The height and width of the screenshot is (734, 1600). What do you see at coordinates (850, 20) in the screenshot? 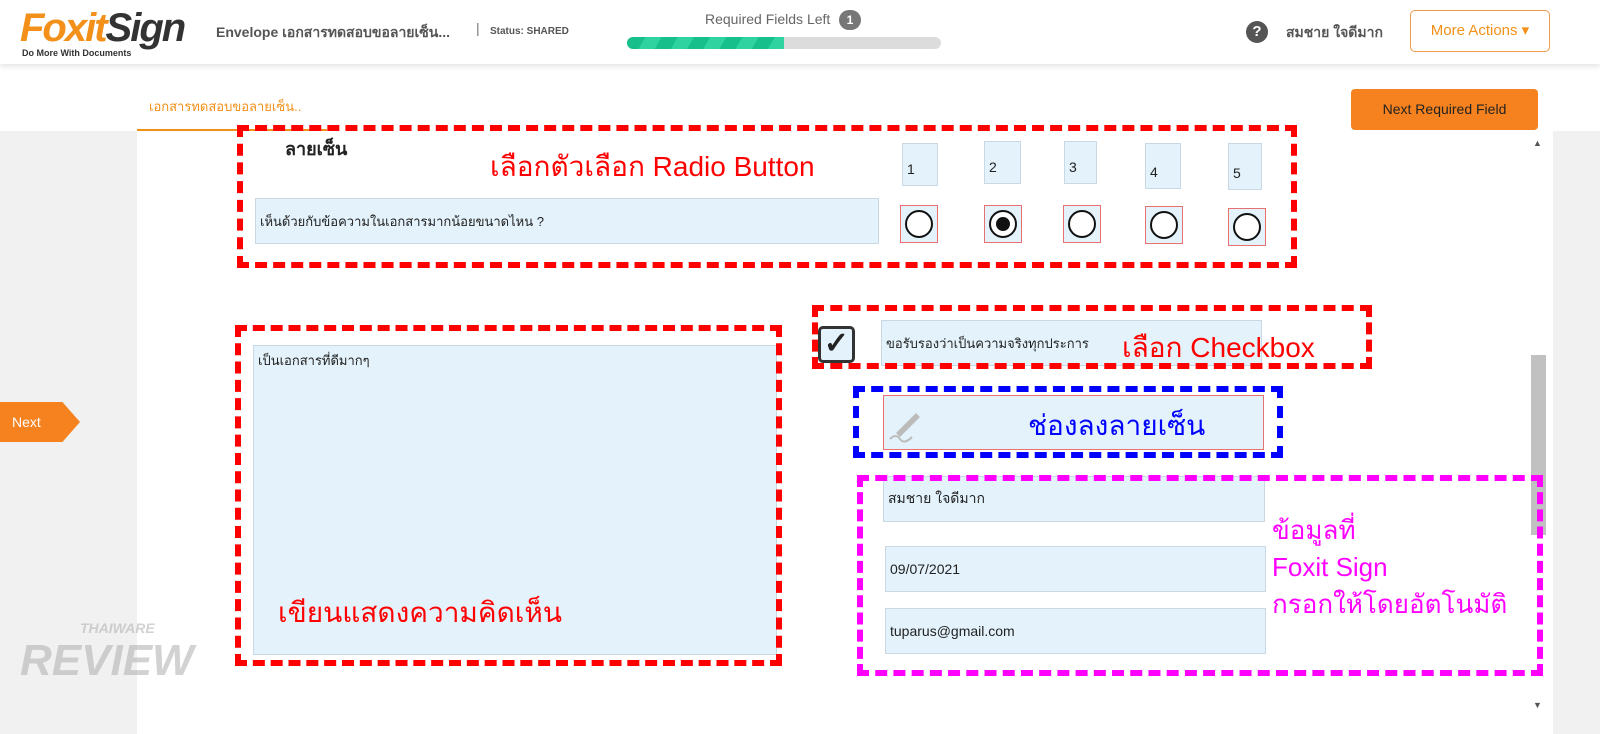
I see `required-count-badge: 1` at bounding box center [850, 20].